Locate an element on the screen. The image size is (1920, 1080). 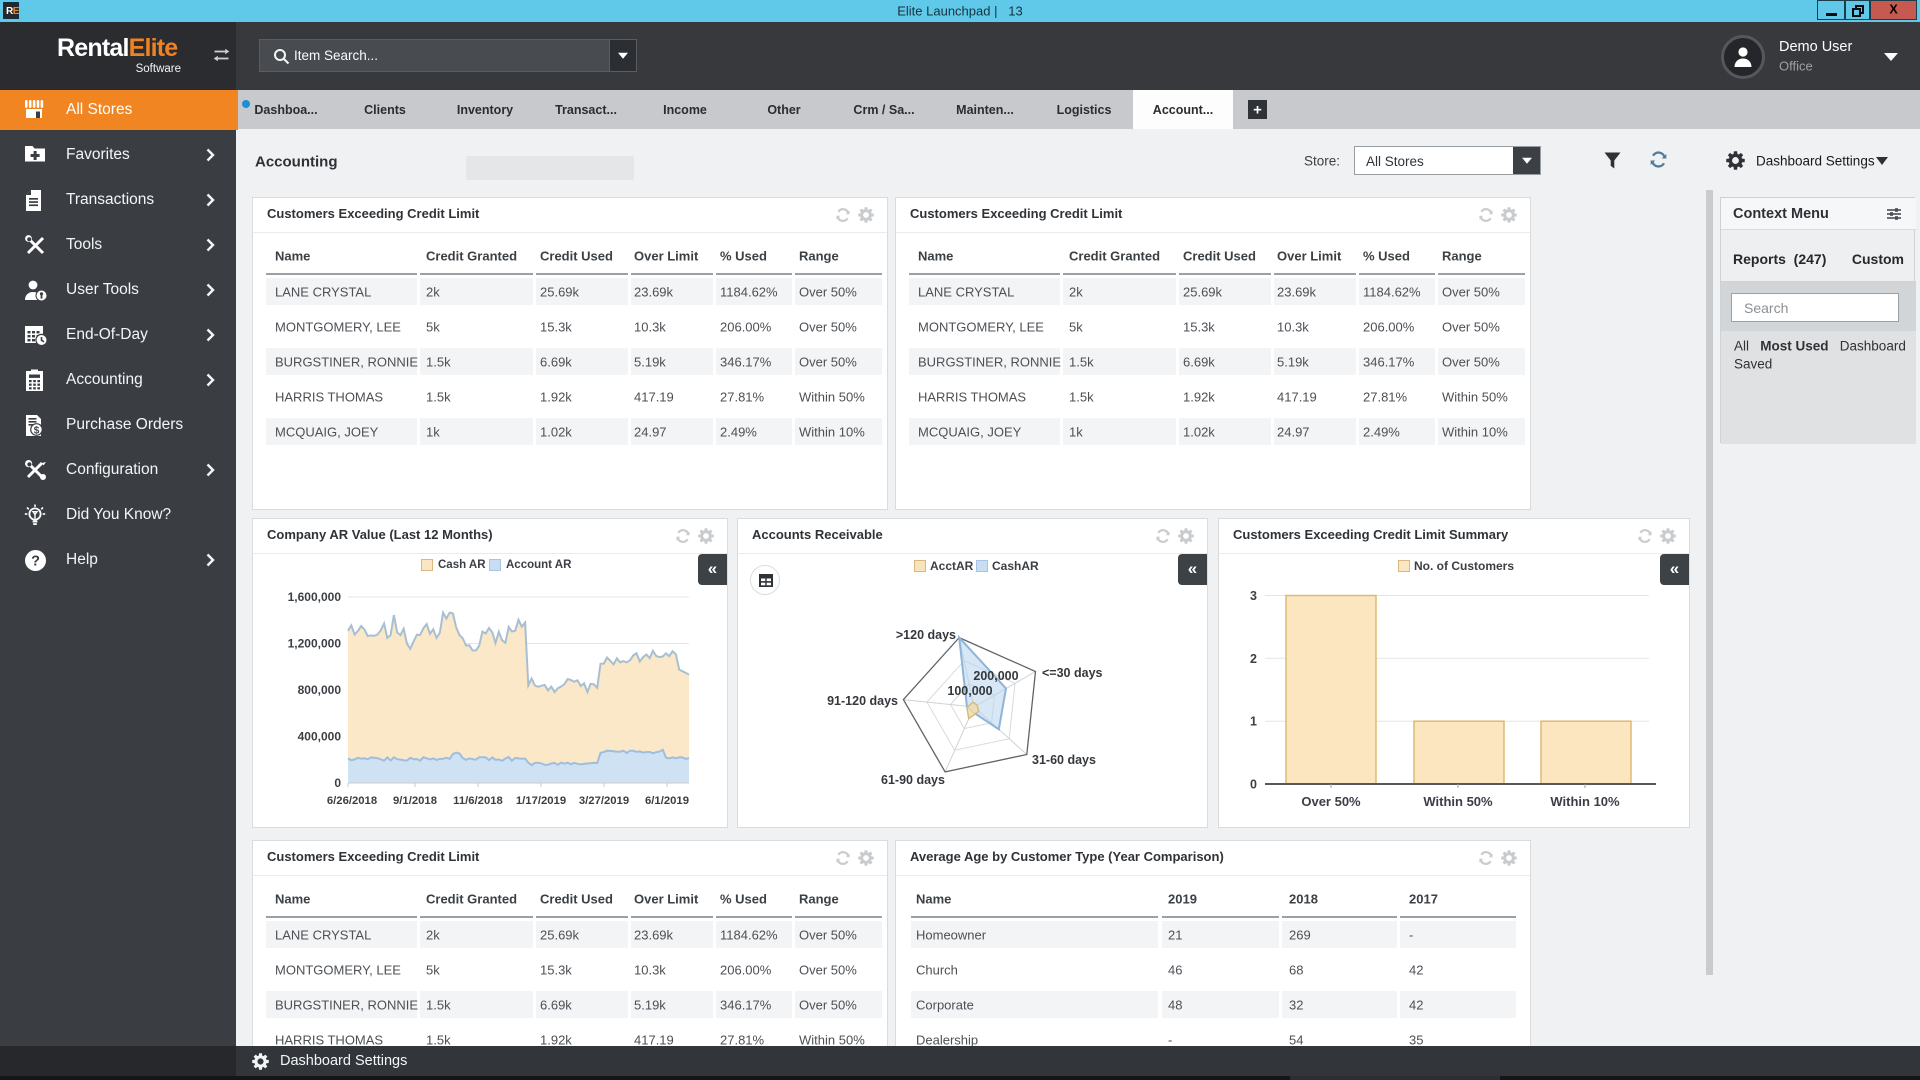
svg-text: 6/26/2018 is located at coordinates (352, 801).